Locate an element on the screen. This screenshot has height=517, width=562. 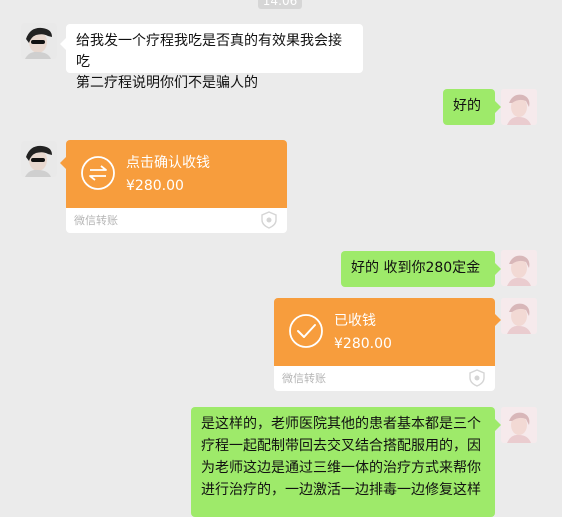
message-text-line: 是这样的，老师医院其他的患者基本都是三个 is located at coordinates (341, 424).